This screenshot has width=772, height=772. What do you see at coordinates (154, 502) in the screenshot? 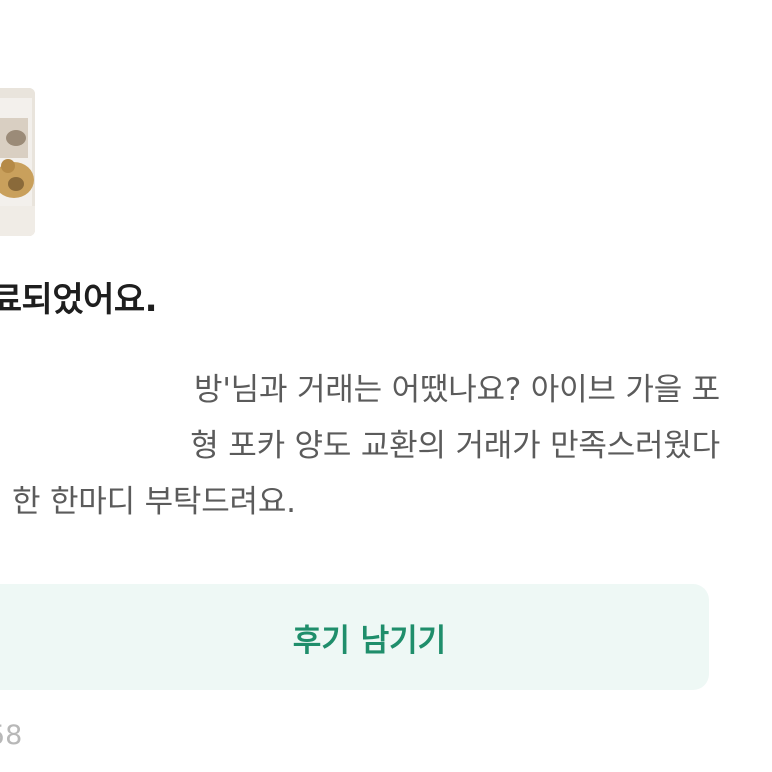
I see `review-prompt-line: 한 한마디 부탁드려요.` at bounding box center [154, 502].